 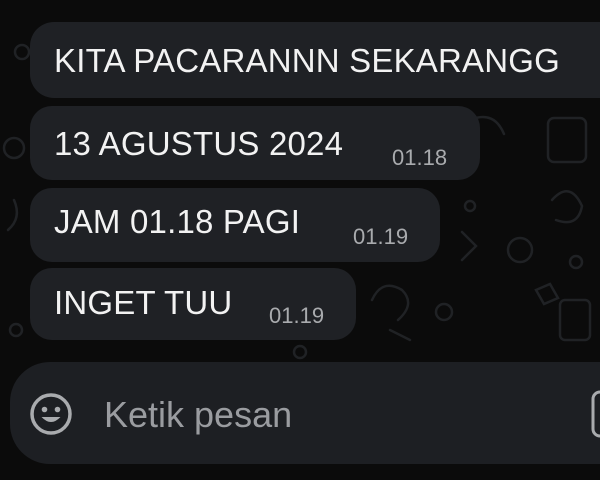 I want to click on message-bubble: 13 AGUSTUS 2024 01.18, so click(x=255, y=143).